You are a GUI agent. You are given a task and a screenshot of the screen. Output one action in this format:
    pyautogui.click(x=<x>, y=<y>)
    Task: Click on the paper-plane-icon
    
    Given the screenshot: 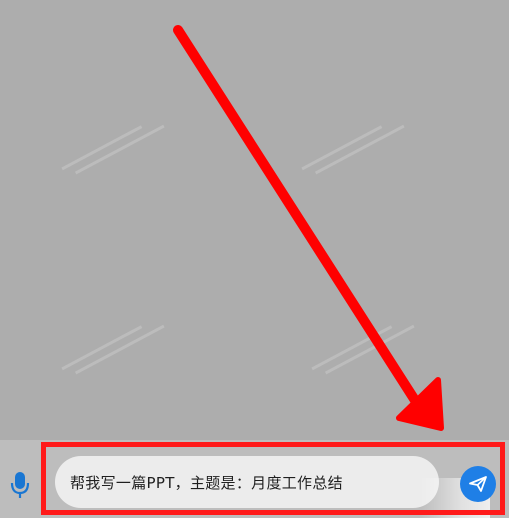 What is the action you would take?
    pyautogui.click(x=478, y=484)
    